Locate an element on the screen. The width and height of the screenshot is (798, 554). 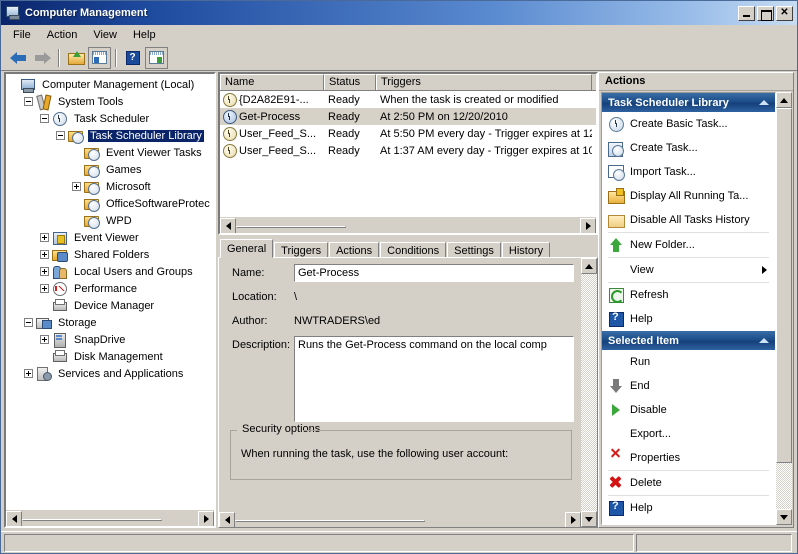
tree-item-storage: Storage is located at coordinates (110, 322).